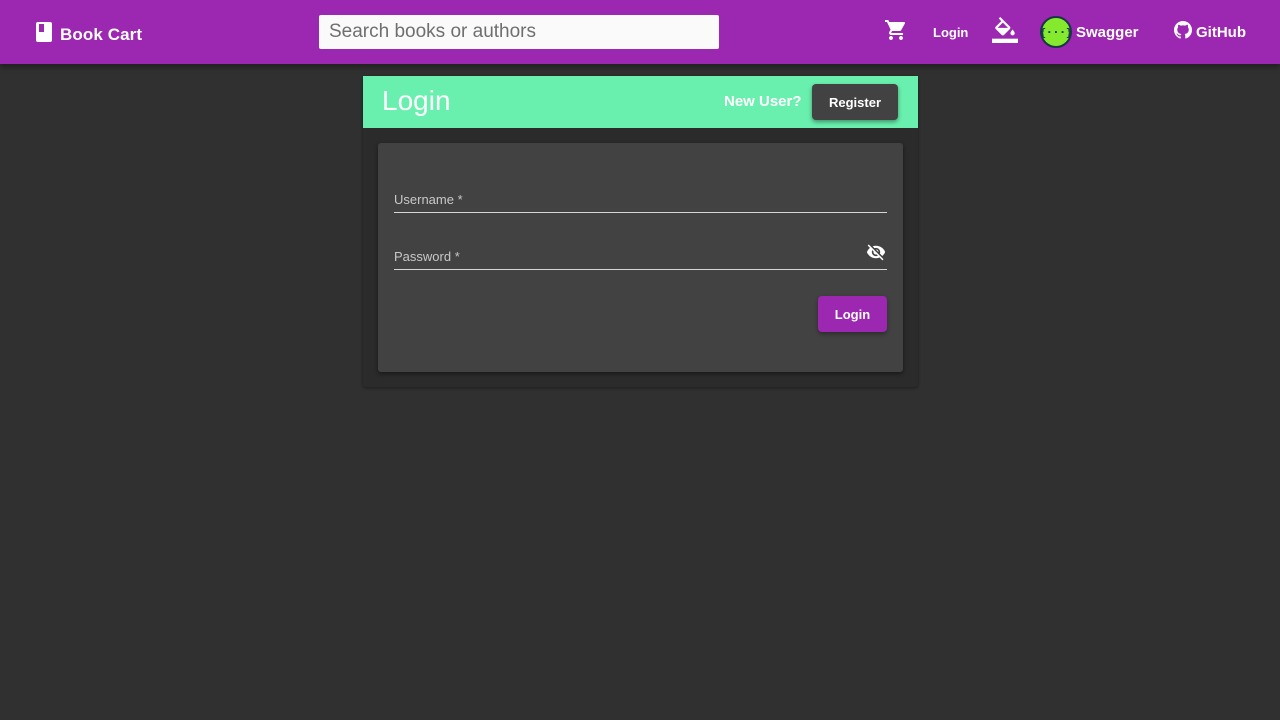  I want to click on username-field: Username *, so click(640, 199).